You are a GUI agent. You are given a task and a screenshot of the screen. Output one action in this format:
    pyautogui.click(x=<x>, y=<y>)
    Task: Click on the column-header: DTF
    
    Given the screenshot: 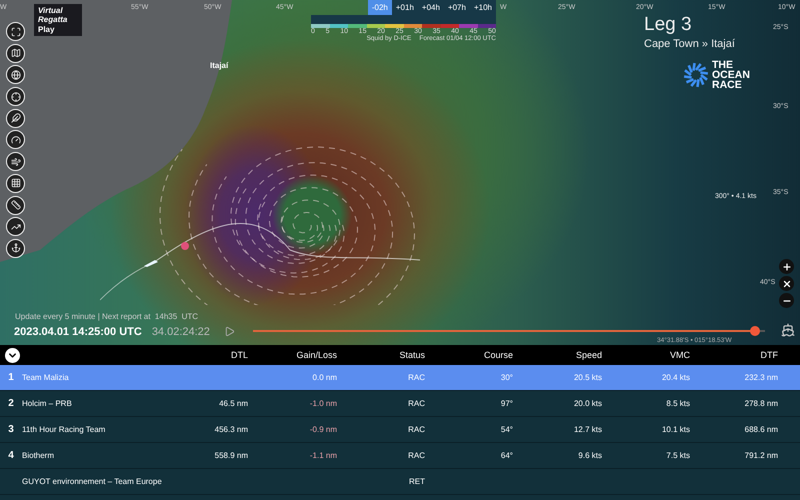 What is the action you would take?
    pyautogui.click(x=734, y=355)
    